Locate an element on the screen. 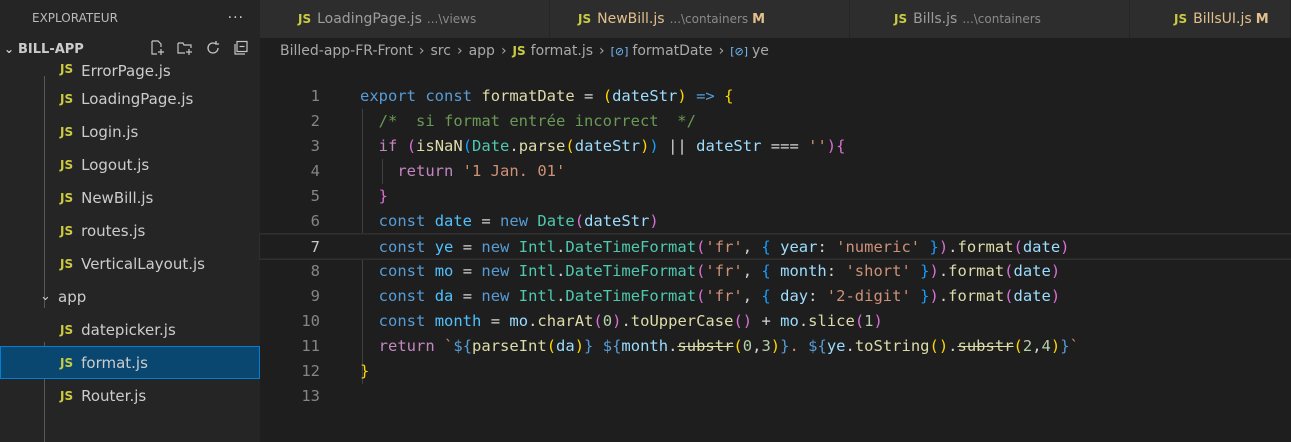 This screenshot has height=442, width=1291. collapse-all-icon is located at coordinates (241, 48).